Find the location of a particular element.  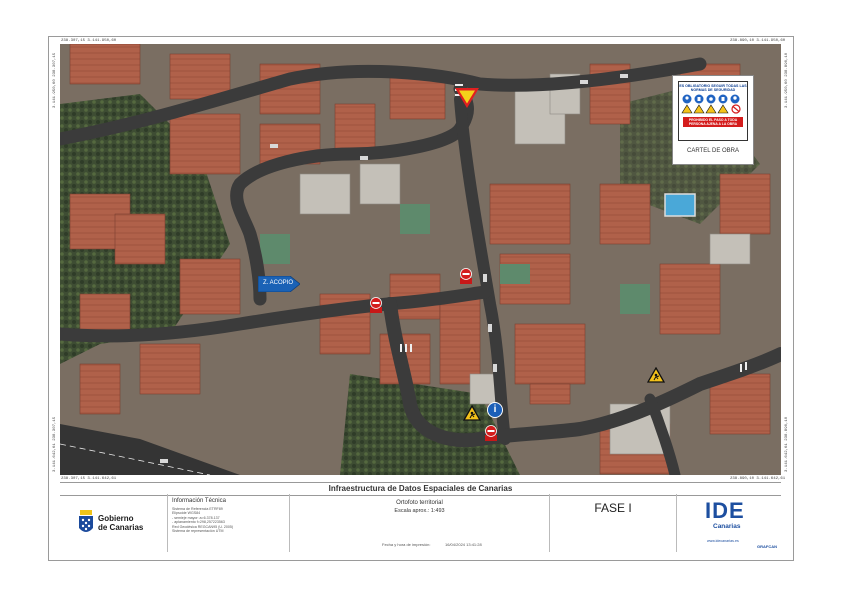

tech-info-line: Sistema de representación UTM is located at coordinates (198, 531).